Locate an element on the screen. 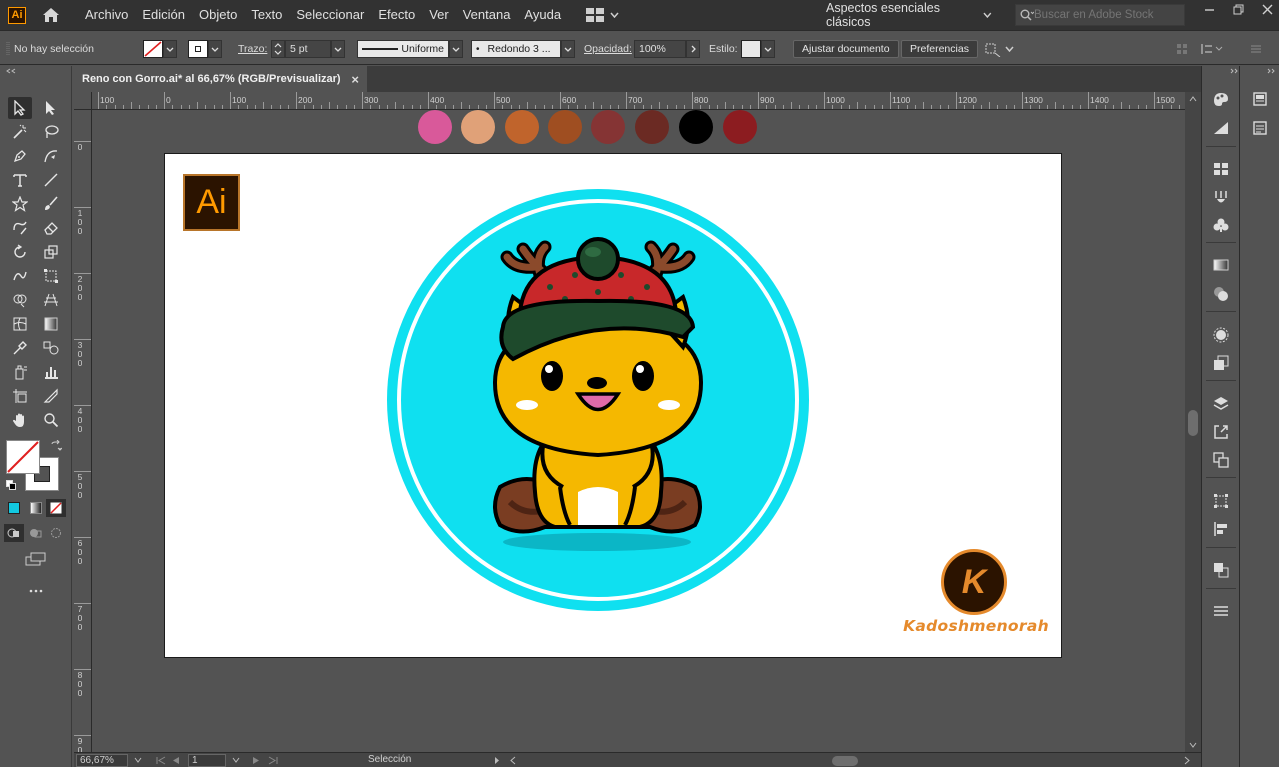  ruler-origin is located at coordinates (83, 101).